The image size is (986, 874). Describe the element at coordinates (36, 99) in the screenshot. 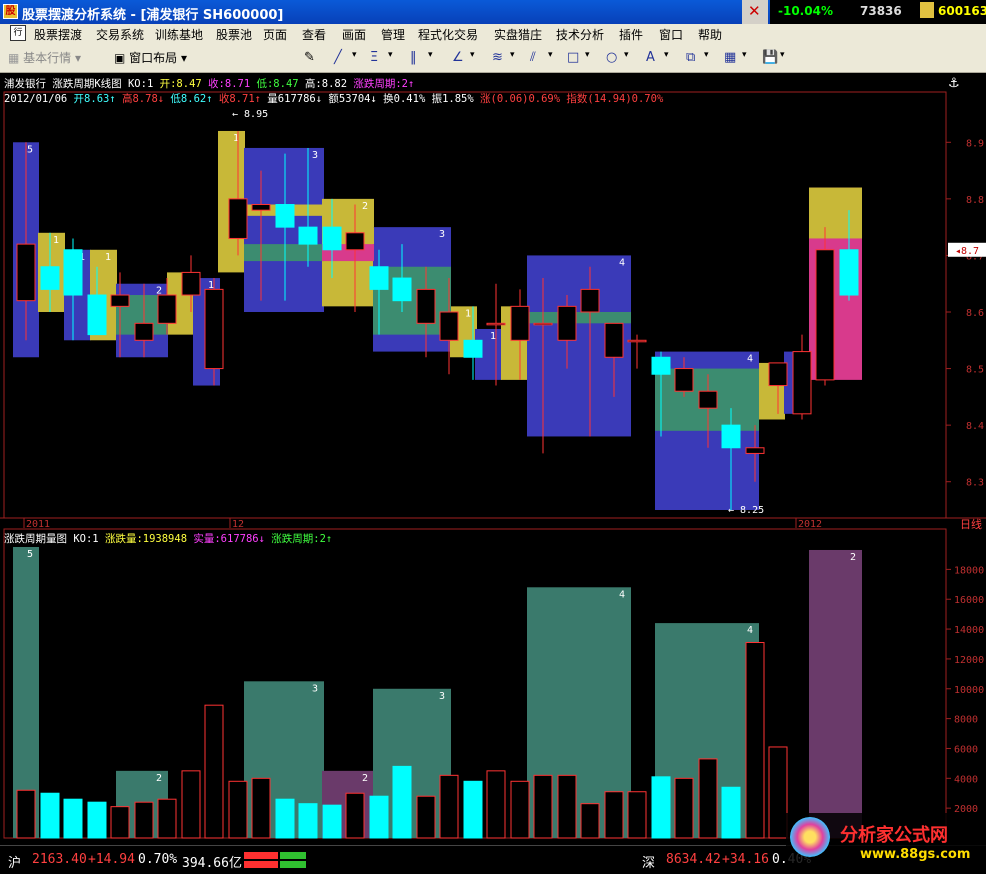

I see `info-date: 2012/01/06` at that location.